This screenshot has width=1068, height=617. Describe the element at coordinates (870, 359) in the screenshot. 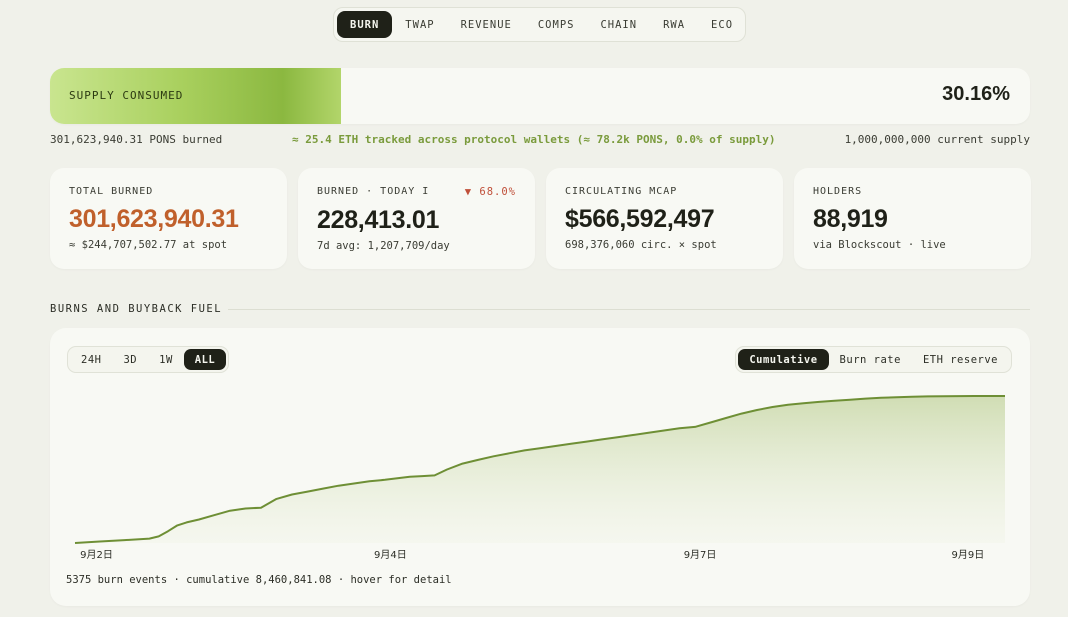

I see `mode-burn-rate-button: Burn rate` at that location.